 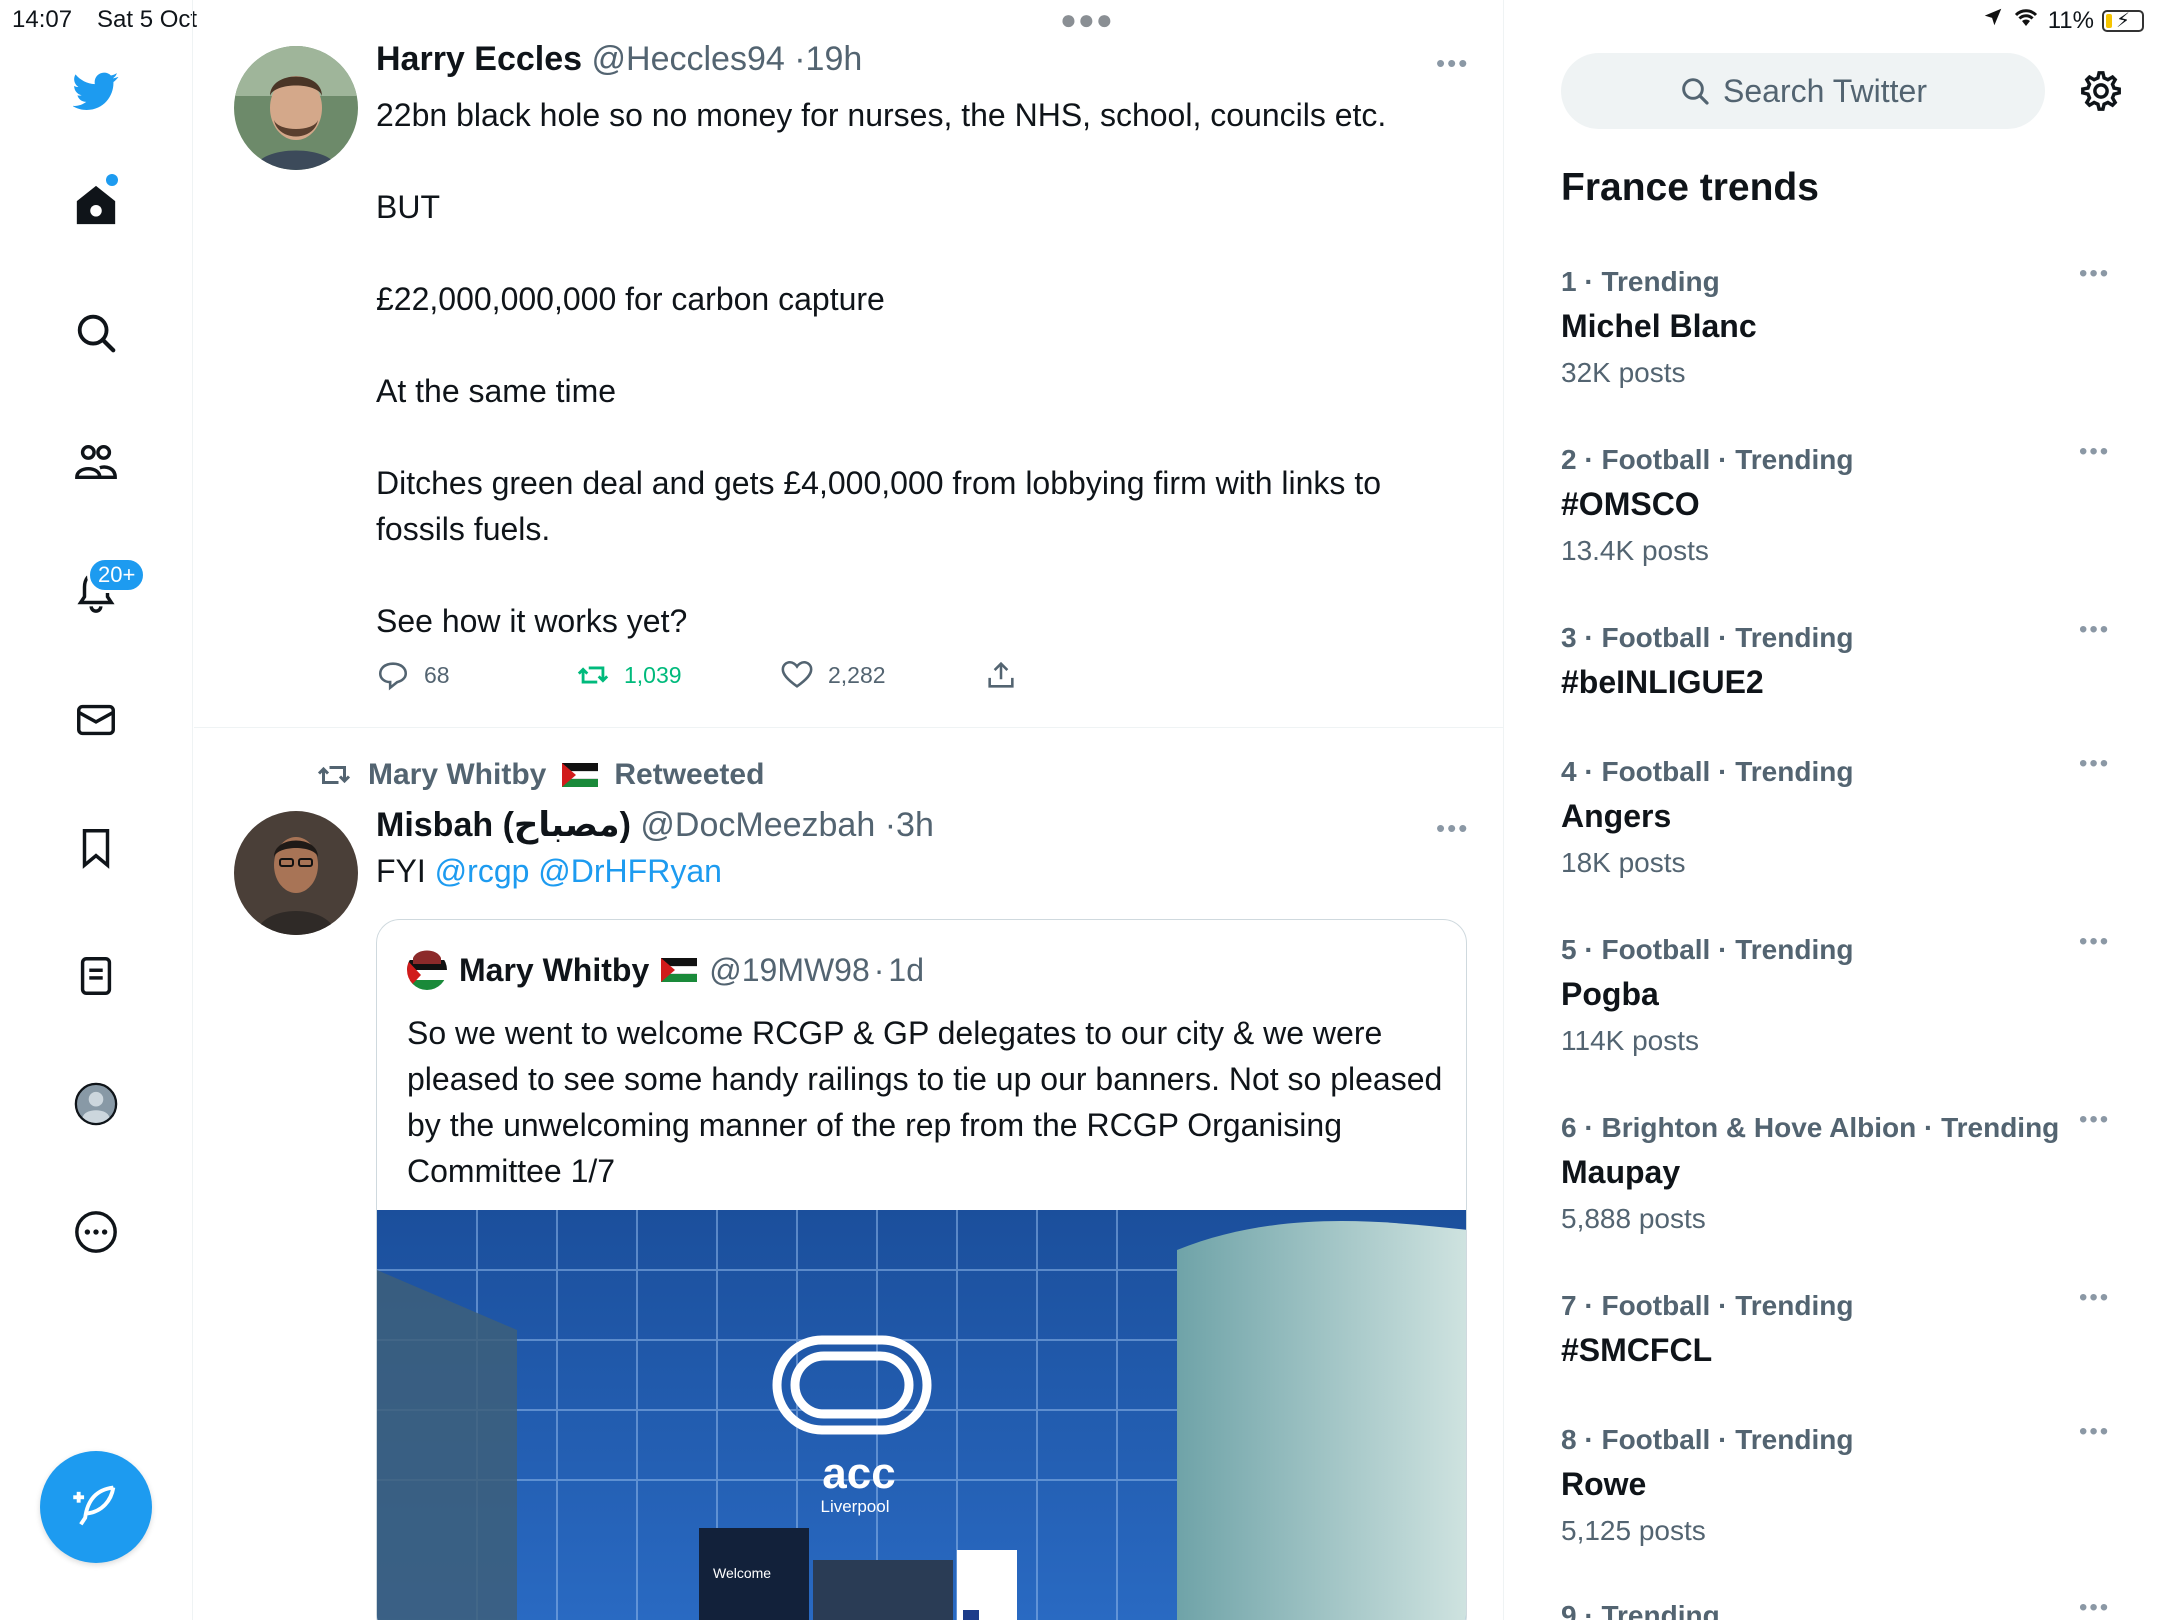 I want to click on trend-rank: 8, so click(x=1569, y=1439).